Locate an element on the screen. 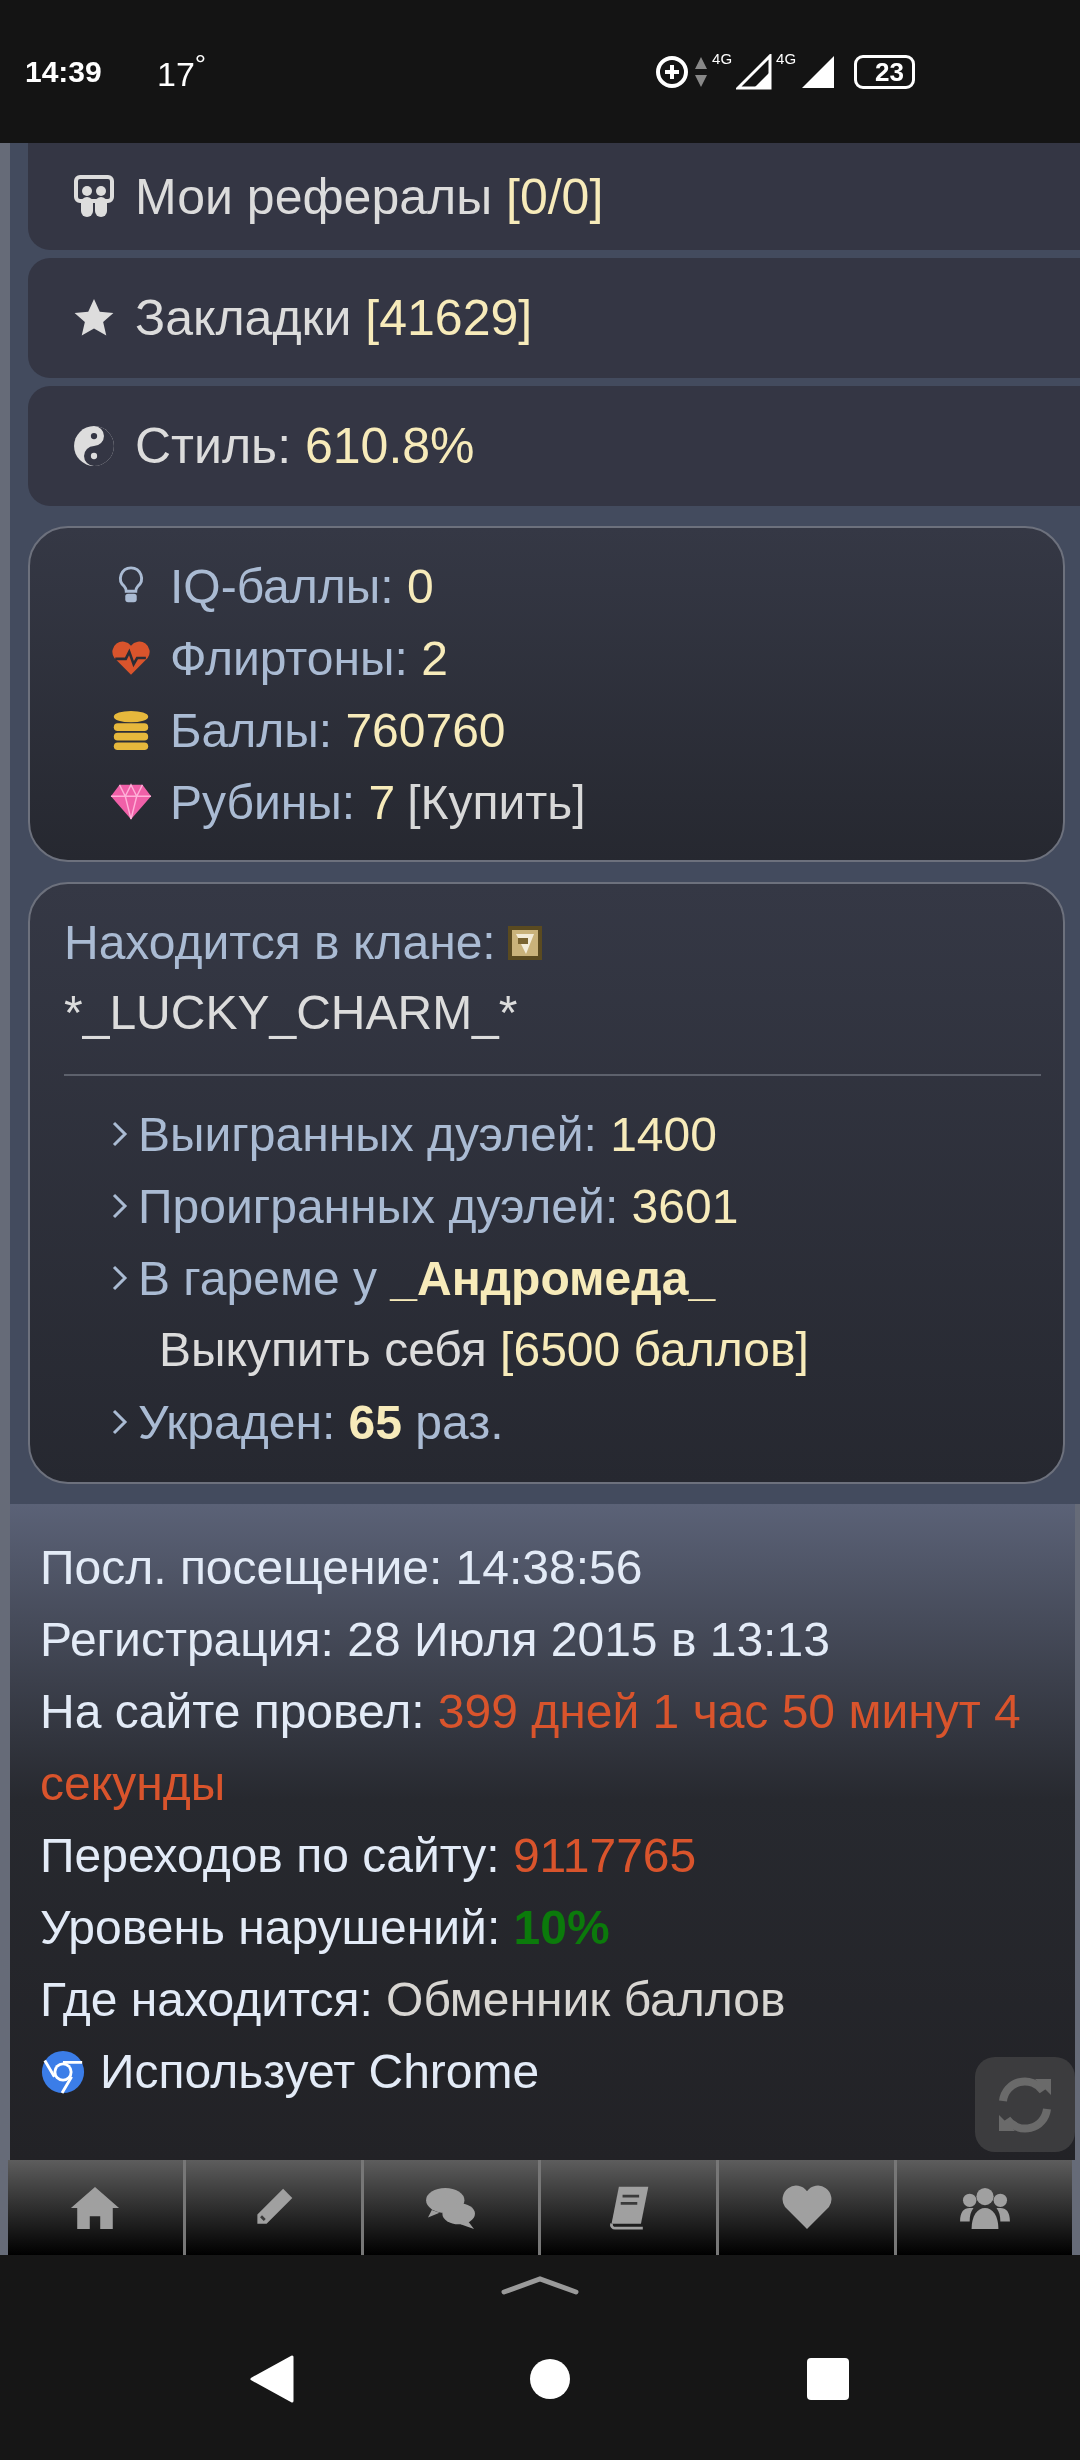 This screenshot has height=2460, width=1080. resource-label: Баллы: 760760 is located at coordinates (338, 730).